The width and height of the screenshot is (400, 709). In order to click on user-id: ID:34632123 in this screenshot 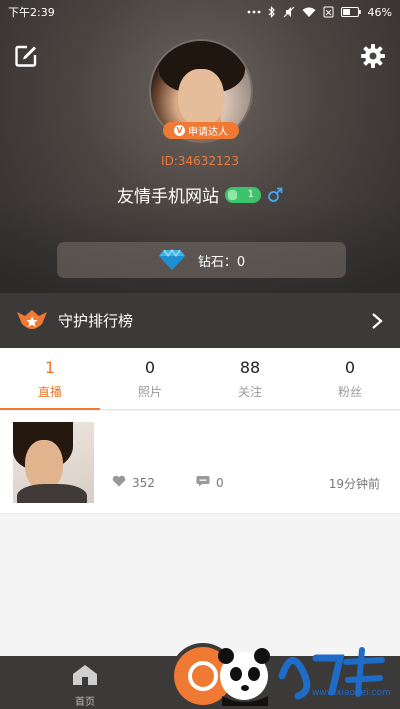, I will do `click(200, 161)`.